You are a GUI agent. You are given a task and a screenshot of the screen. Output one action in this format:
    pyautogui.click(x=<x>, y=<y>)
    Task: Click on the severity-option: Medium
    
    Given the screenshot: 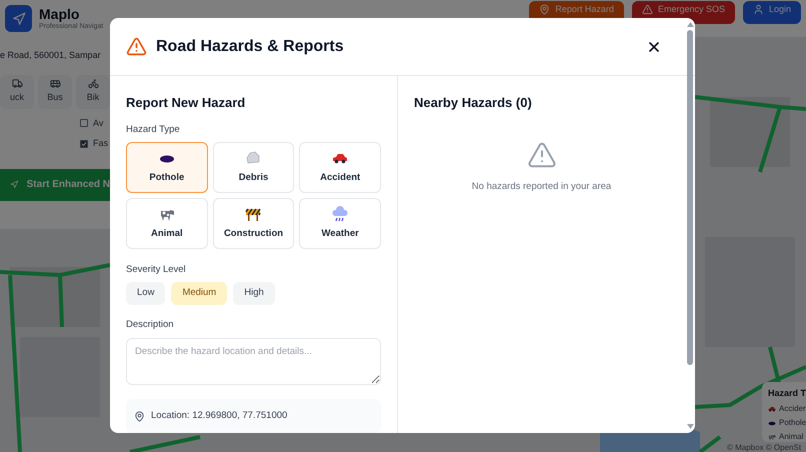 What is the action you would take?
    pyautogui.click(x=199, y=293)
    